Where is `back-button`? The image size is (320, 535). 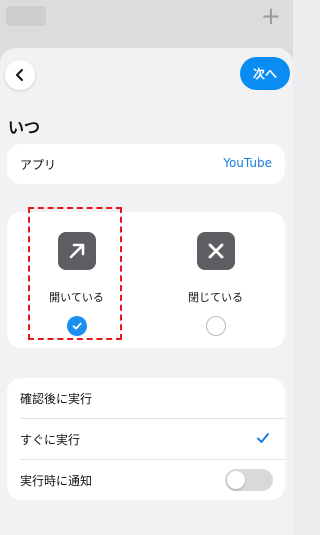 back-button is located at coordinates (20, 75).